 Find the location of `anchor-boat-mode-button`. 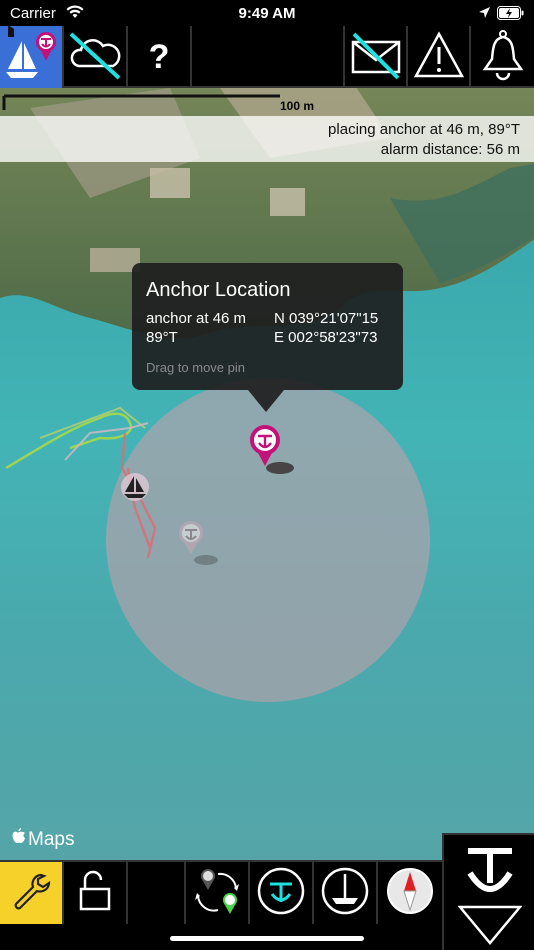

anchor-boat-mode-button is located at coordinates (32, 57).